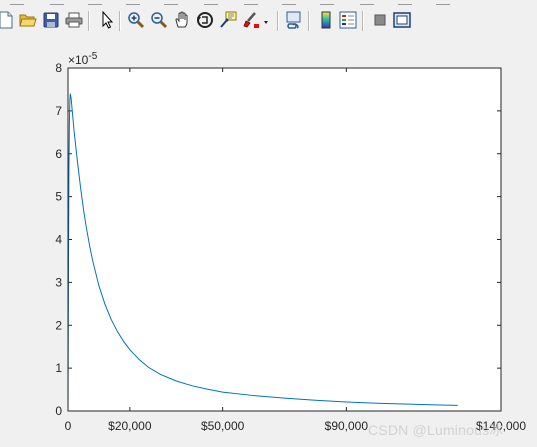  I want to click on watermark: CSDN @Luminous冰, so click(436, 430).